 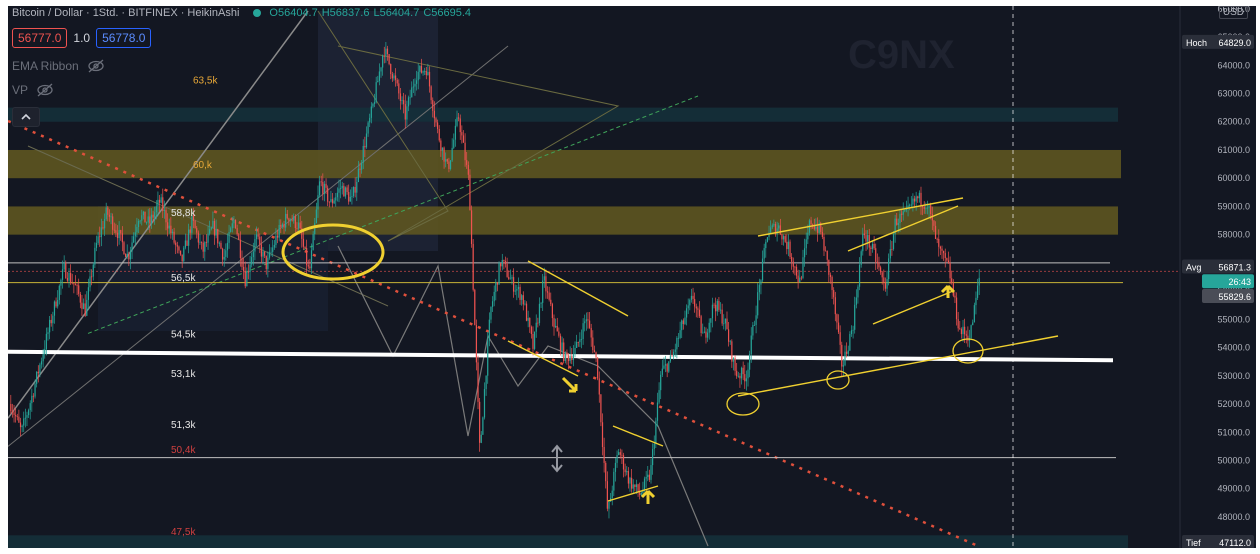 I want to click on indicator-vp: VP, so click(x=33, y=90).